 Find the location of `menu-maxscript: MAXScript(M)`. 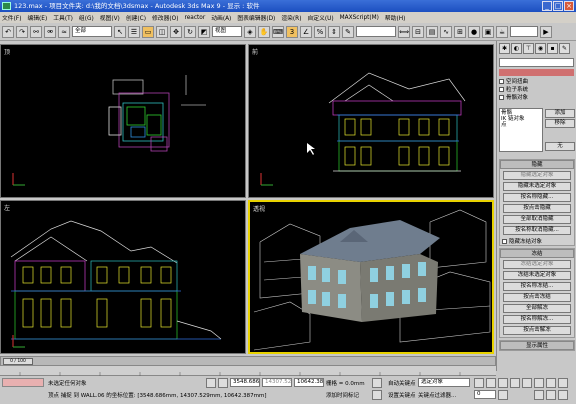

menu-maxscript: MAXScript(M) is located at coordinates (359, 18).